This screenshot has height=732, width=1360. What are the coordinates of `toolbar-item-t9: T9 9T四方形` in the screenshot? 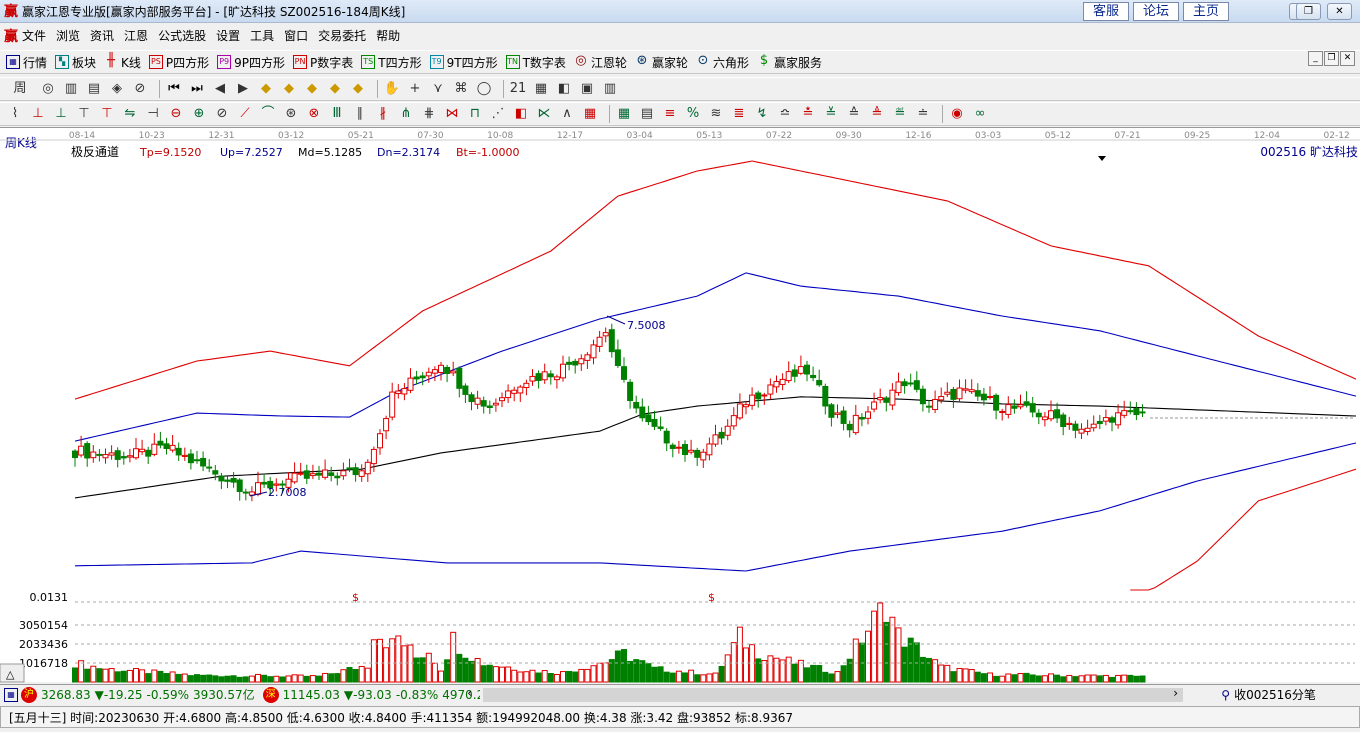 It's located at (463, 62).